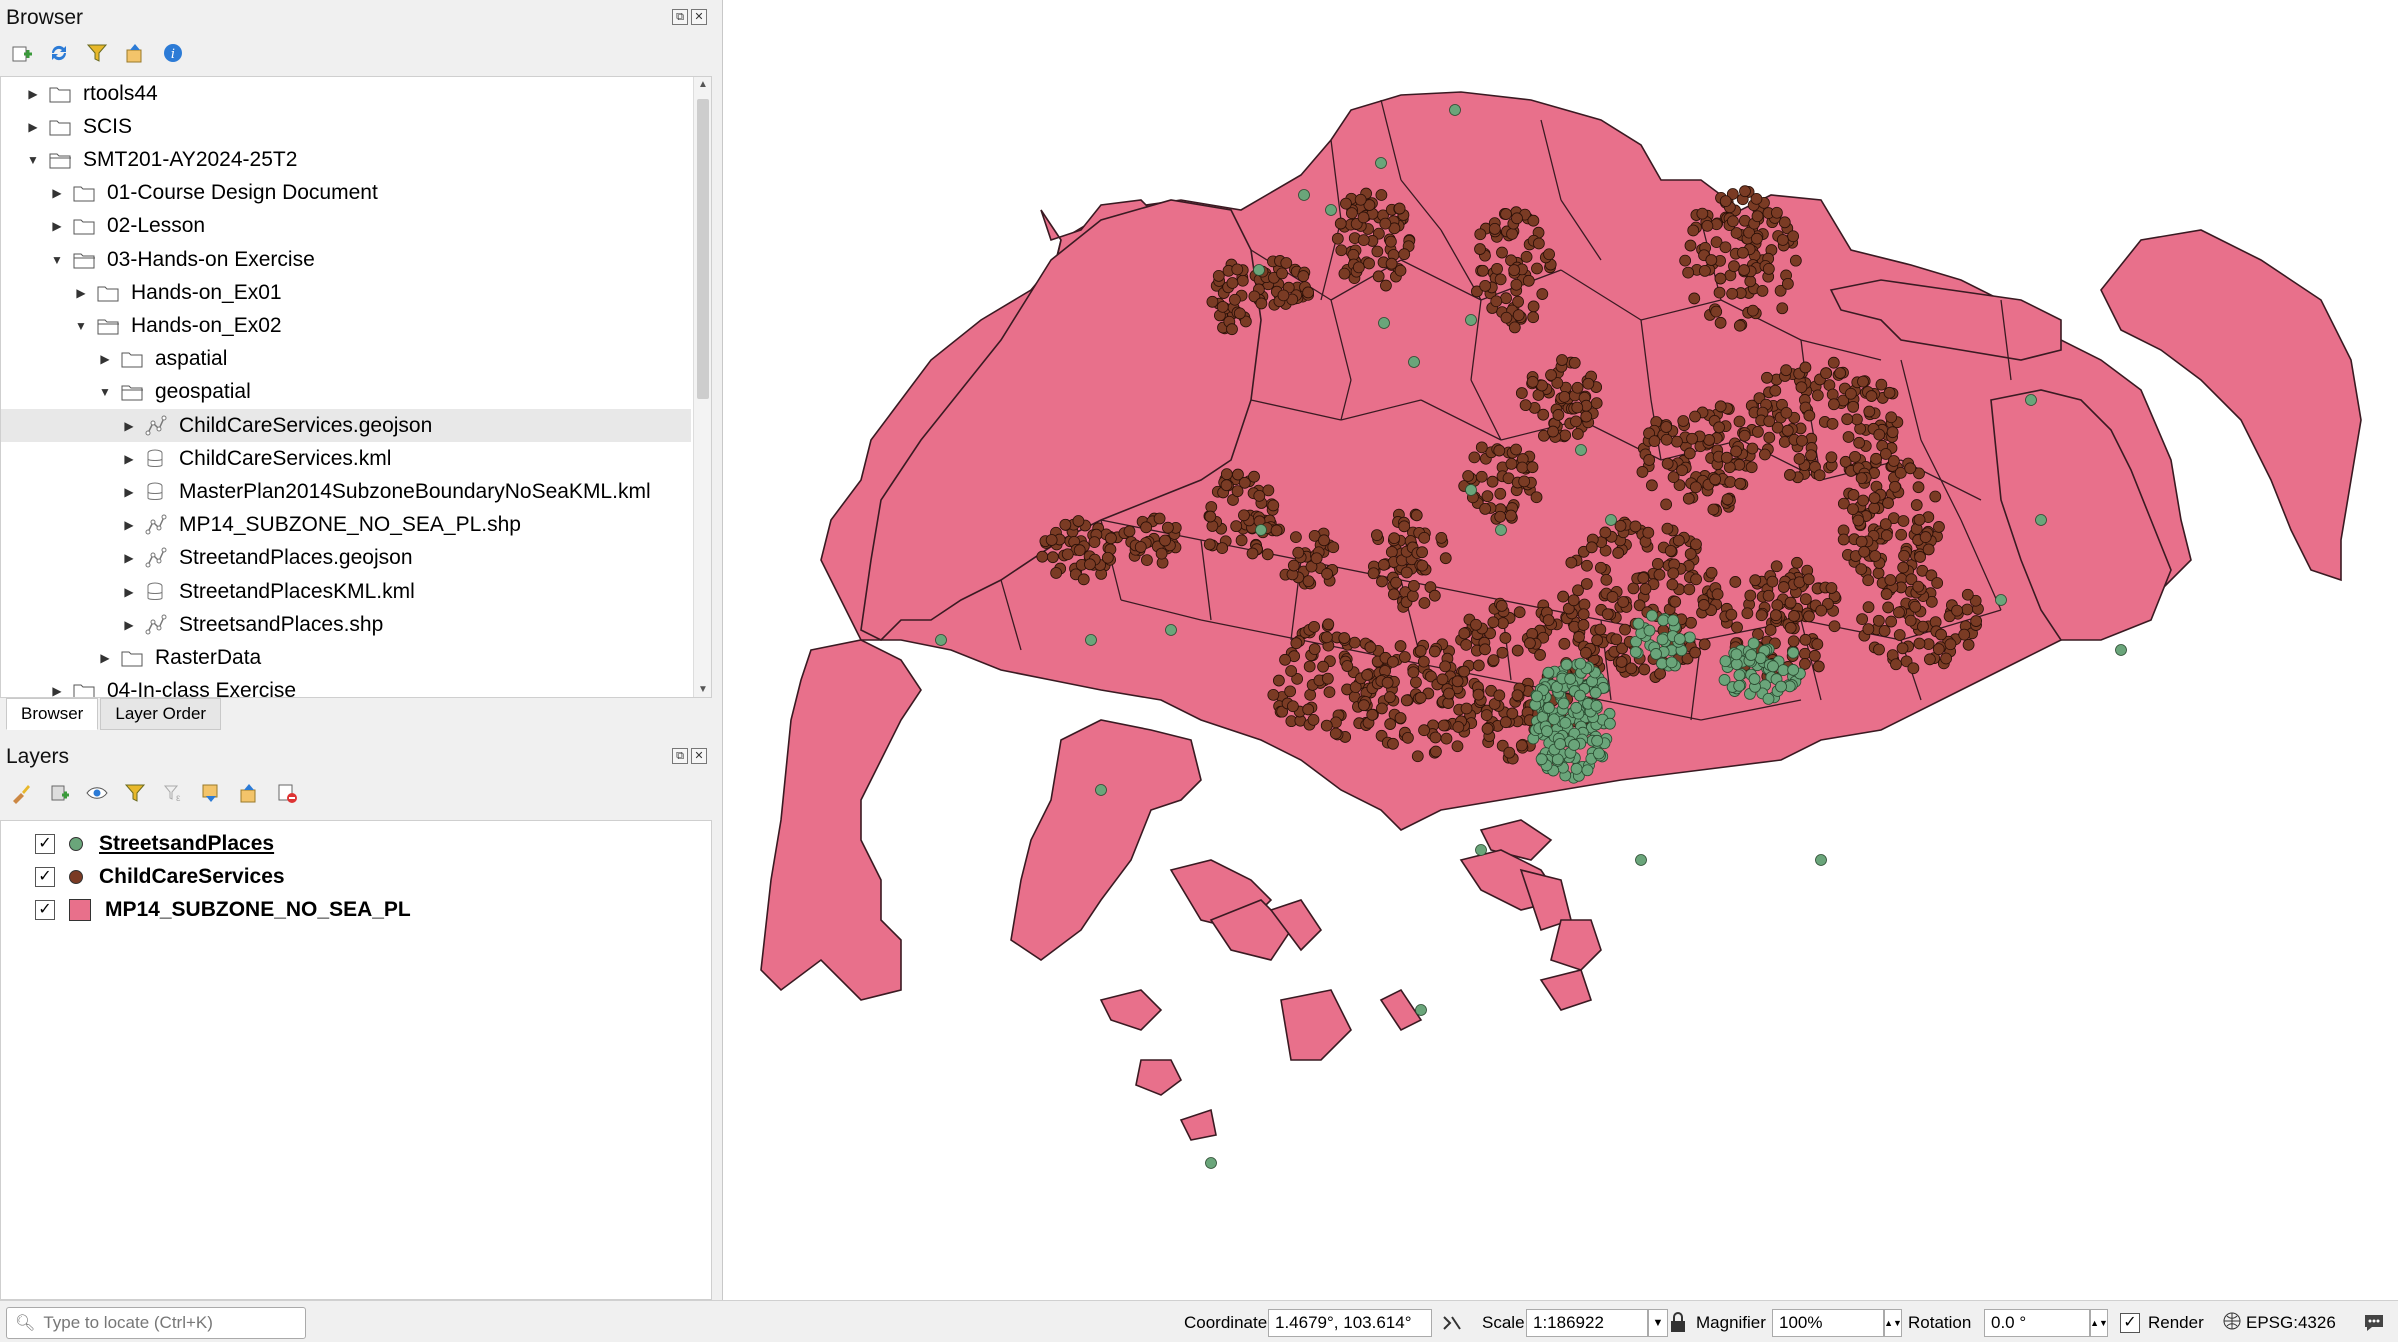 This screenshot has width=2398, height=1342. Describe the element at coordinates (346, 126) in the screenshot. I see `tree-item: ▶ SCIS` at that location.